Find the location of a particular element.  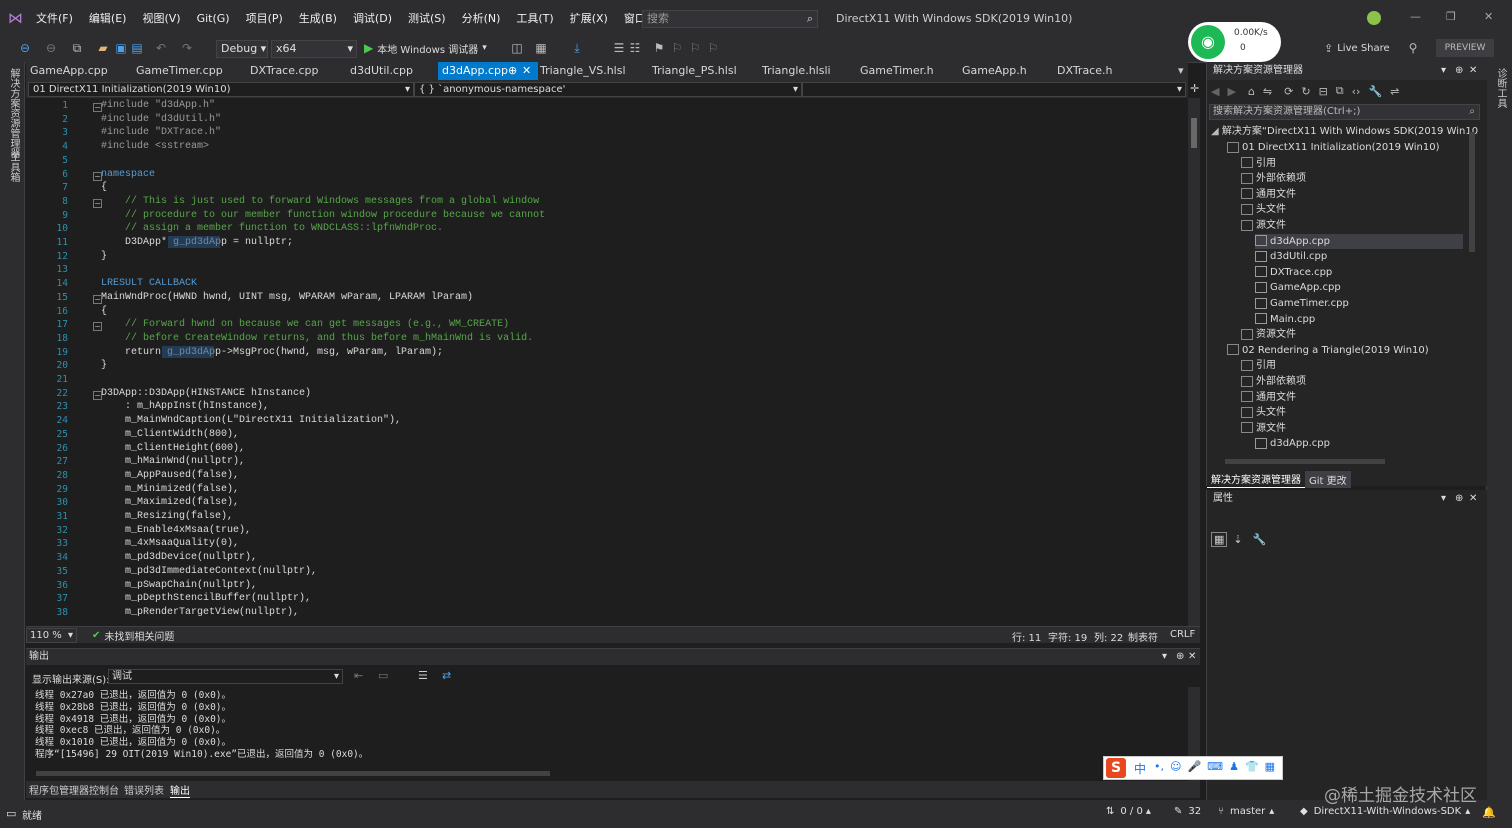

tree-common-files-node: 通用文件 is located at coordinates (1352, 194).